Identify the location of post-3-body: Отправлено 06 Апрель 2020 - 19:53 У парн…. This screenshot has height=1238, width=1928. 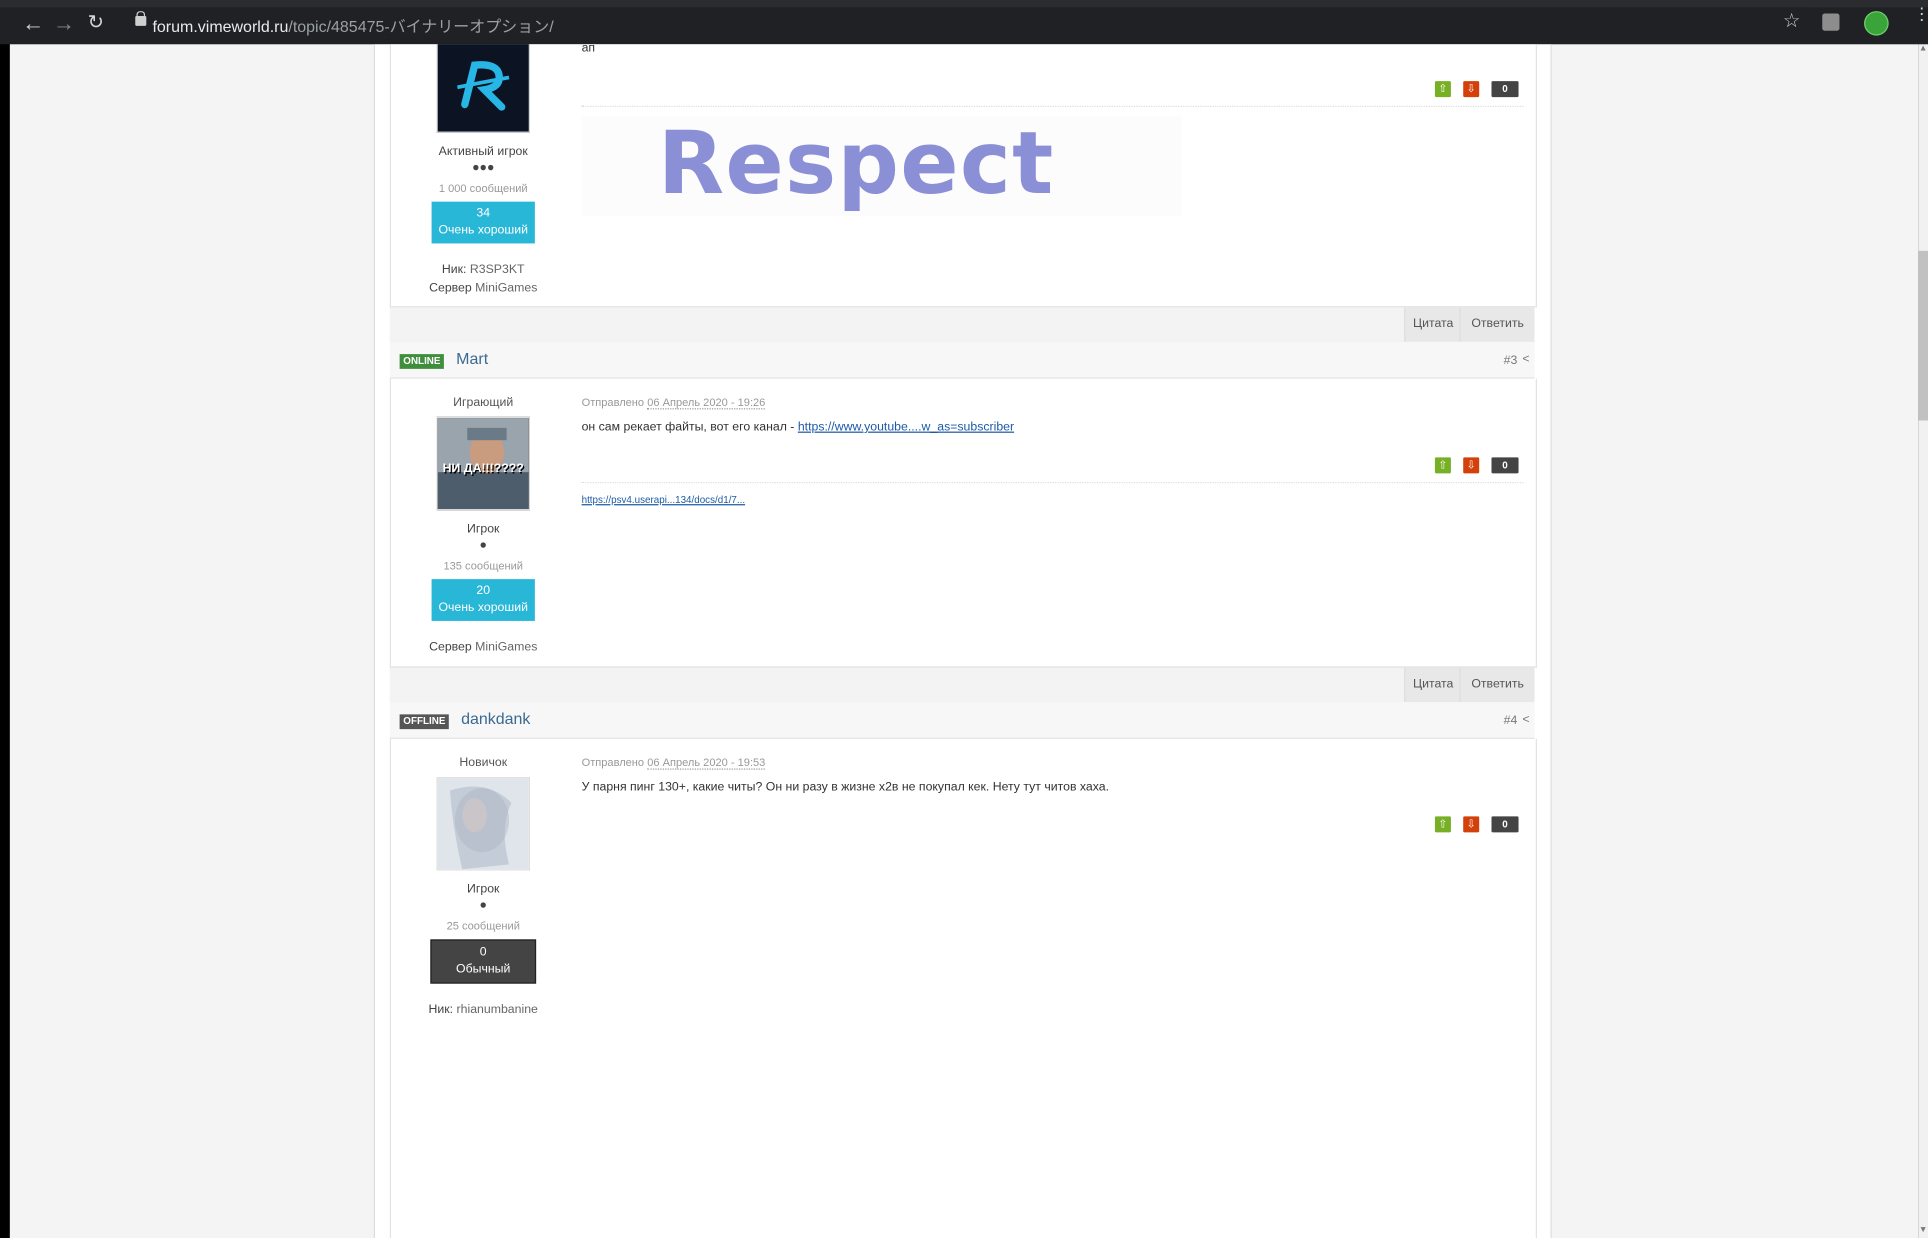
(1052, 786).